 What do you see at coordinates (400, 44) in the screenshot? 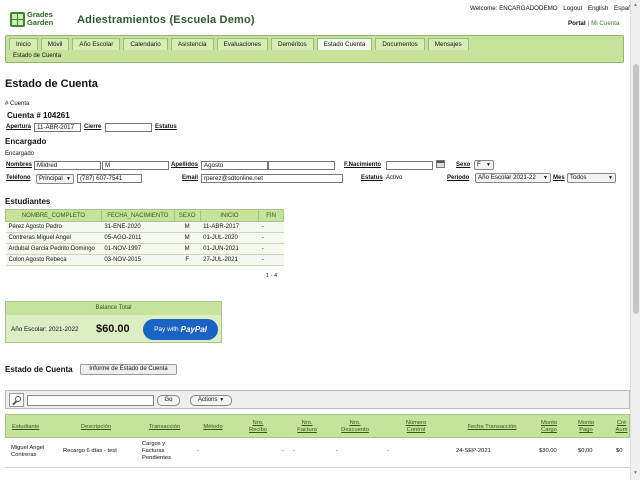
I see `tab-documentos: Documentos` at bounding box center [400, 44].